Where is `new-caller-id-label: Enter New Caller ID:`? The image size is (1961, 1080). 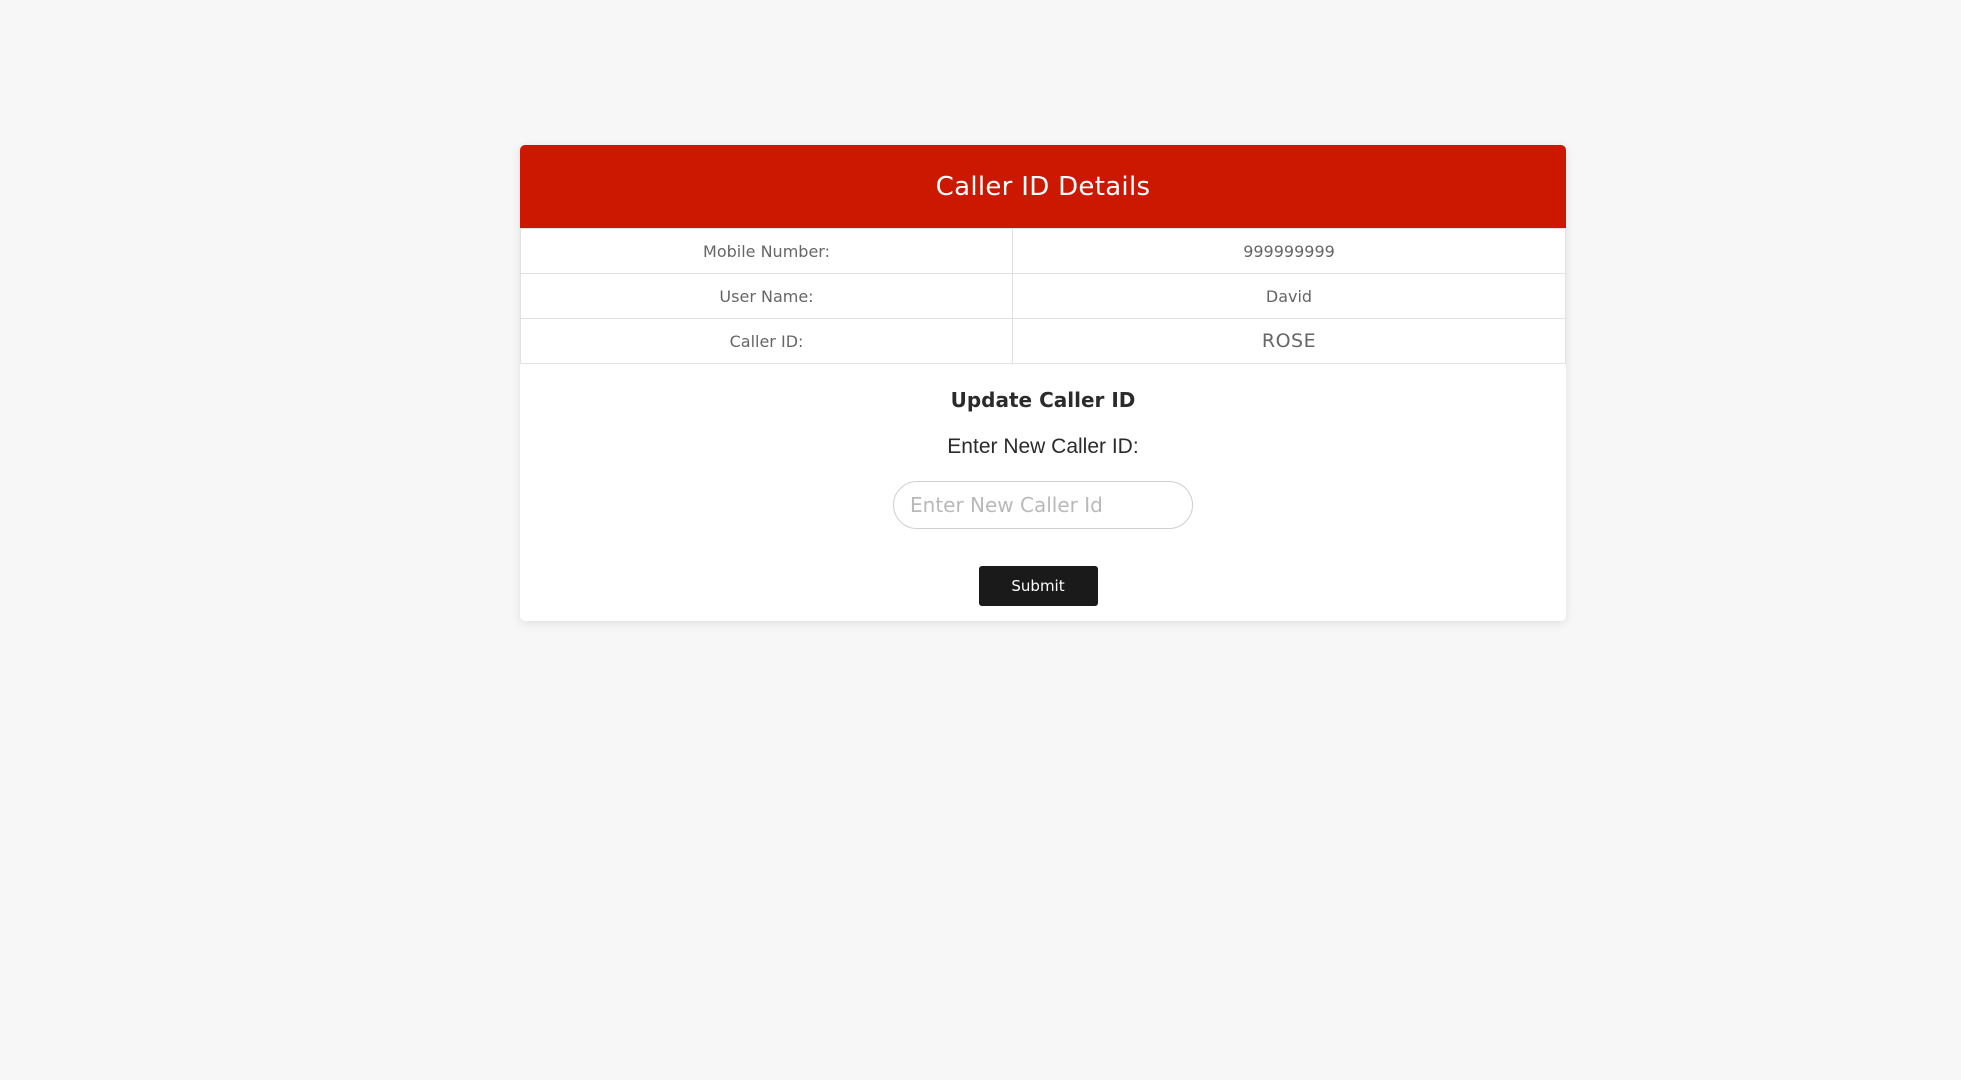 new-caller-id-label: Enter New Caller ID: is located at coordinates (1043, 446).